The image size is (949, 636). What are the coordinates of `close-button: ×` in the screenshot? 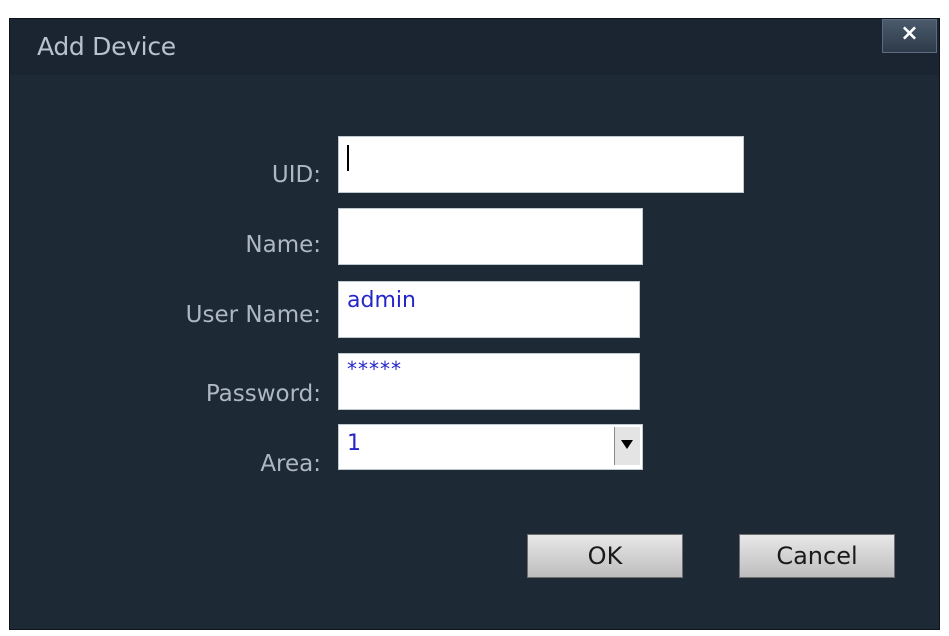 It's located at (909, 36).